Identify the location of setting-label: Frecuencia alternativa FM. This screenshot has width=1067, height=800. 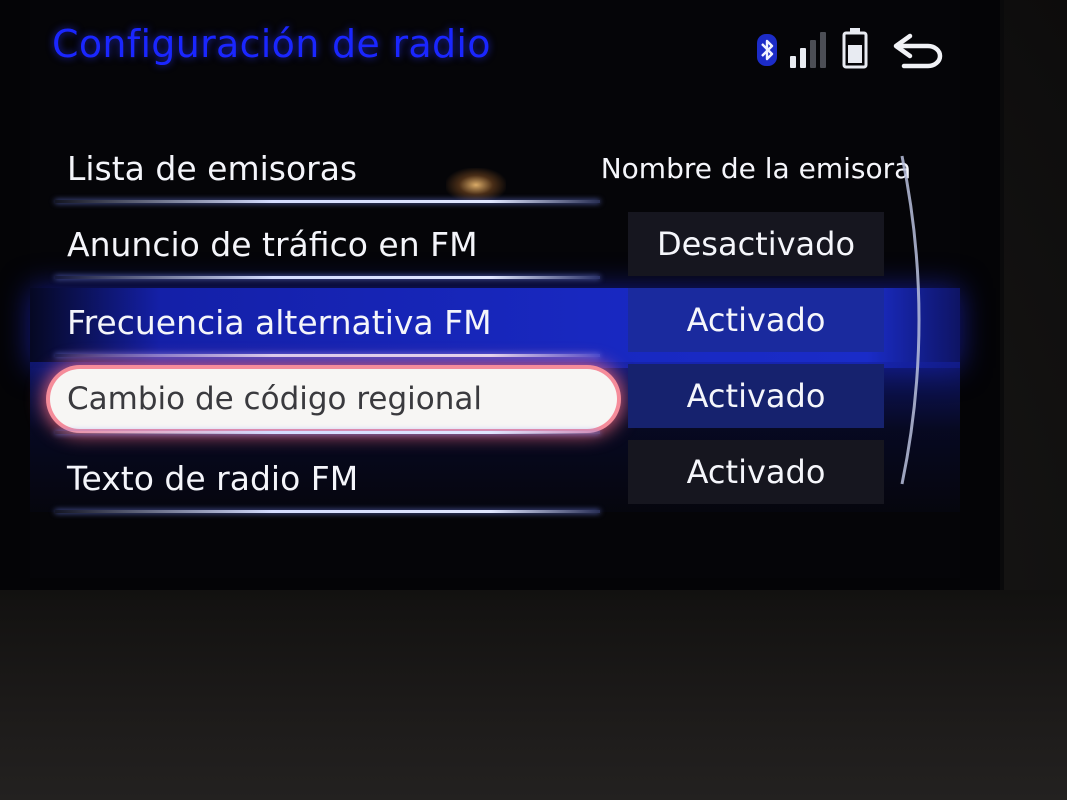
(279, 322).